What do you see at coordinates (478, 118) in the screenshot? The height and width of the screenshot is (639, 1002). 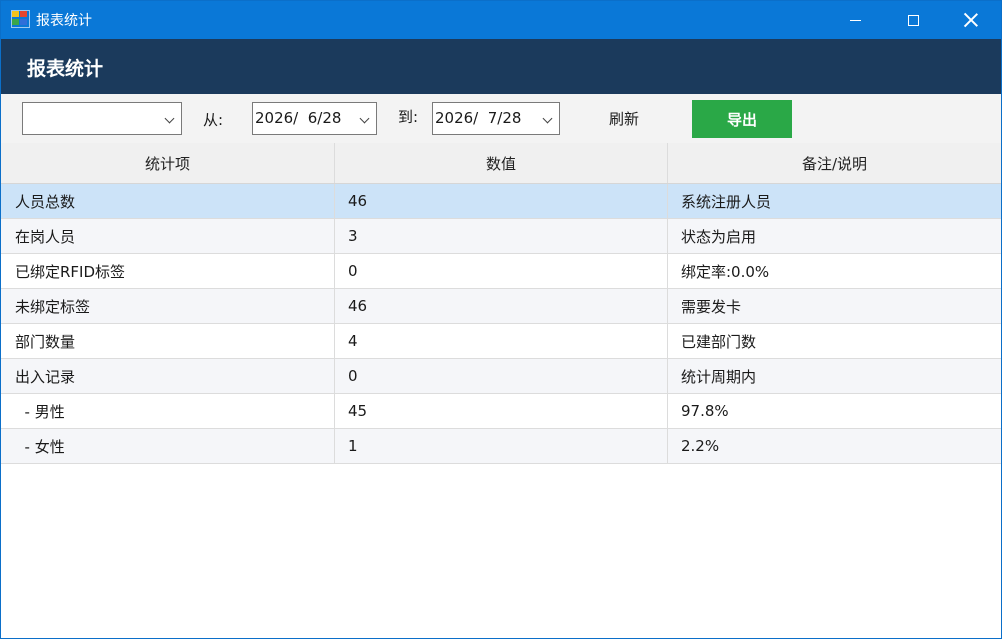 I see `to-date-value: 2026/ 7/28` at bounding box center [478, 118].